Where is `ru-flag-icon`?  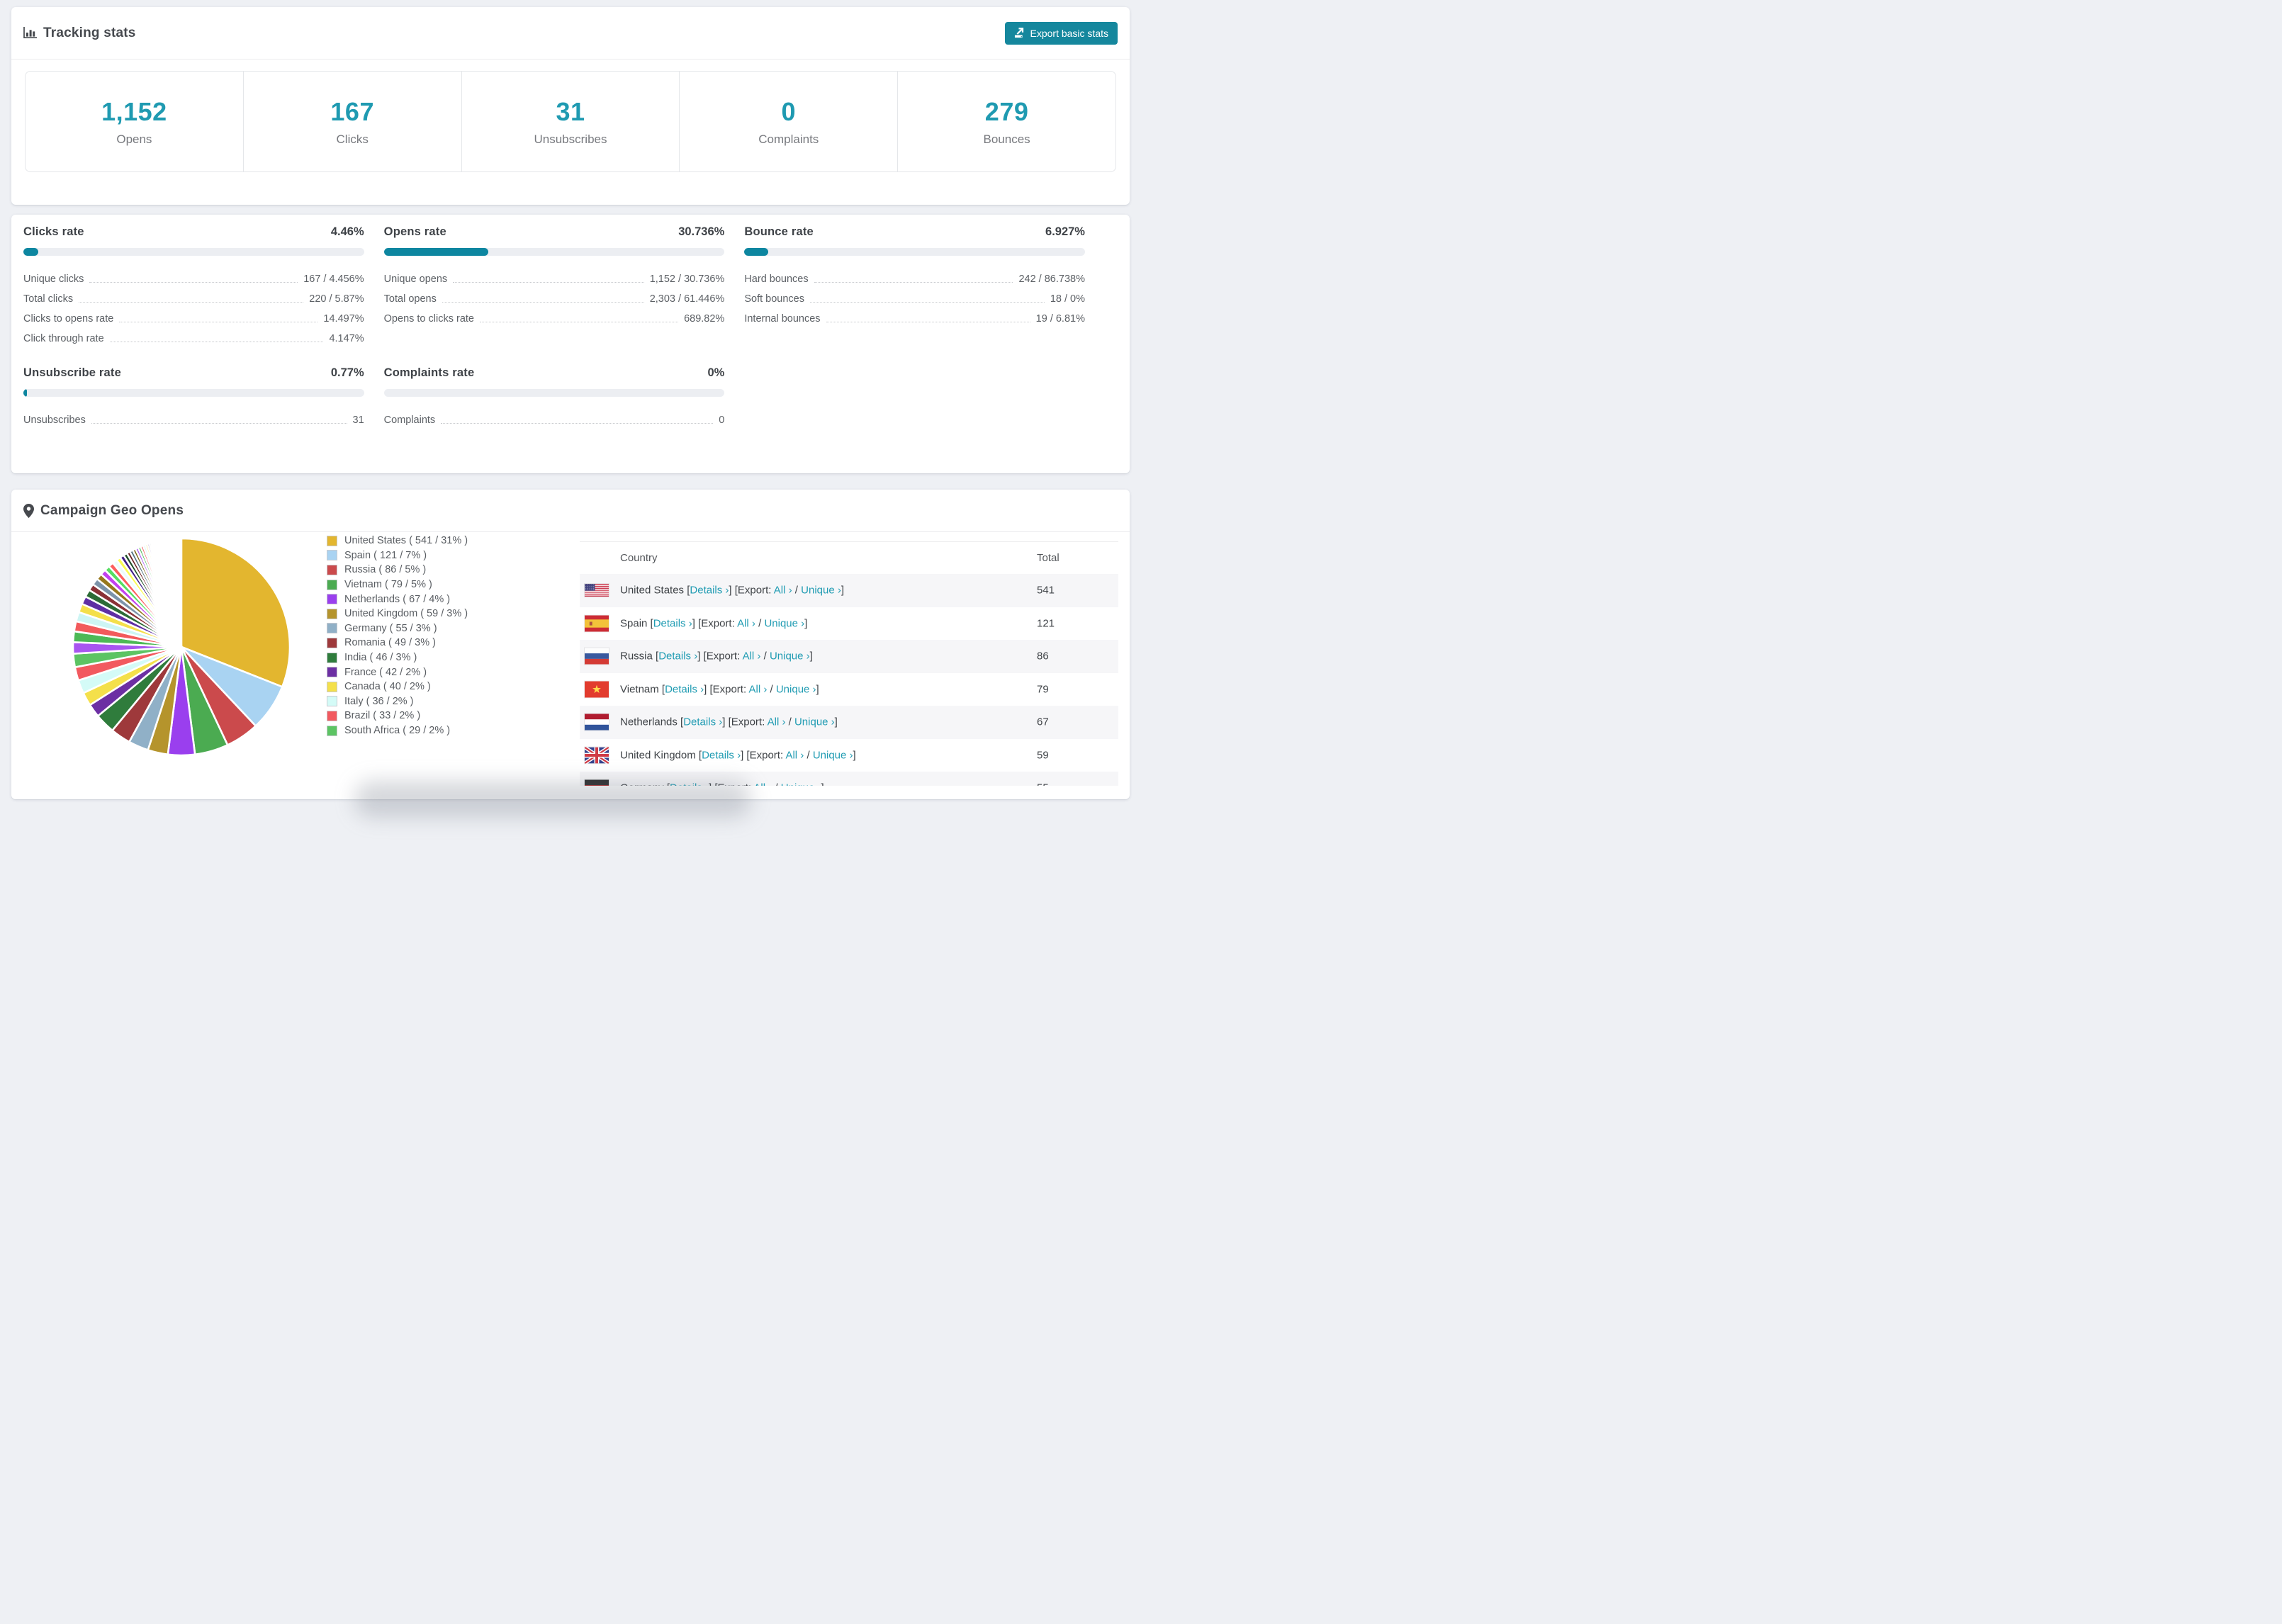
ru-flag-icon is located at coordinates (597, 656).